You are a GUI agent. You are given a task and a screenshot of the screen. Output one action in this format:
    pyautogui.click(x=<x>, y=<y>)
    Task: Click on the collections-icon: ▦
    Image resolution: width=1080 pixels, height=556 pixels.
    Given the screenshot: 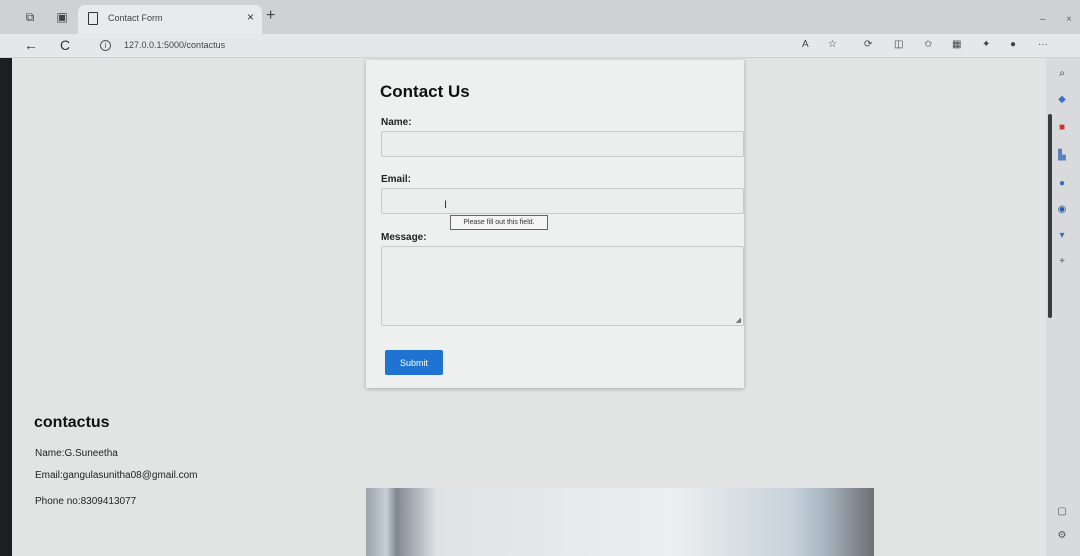 What is the action you would take?
    pyautogui.click(x=956, y=45)
    